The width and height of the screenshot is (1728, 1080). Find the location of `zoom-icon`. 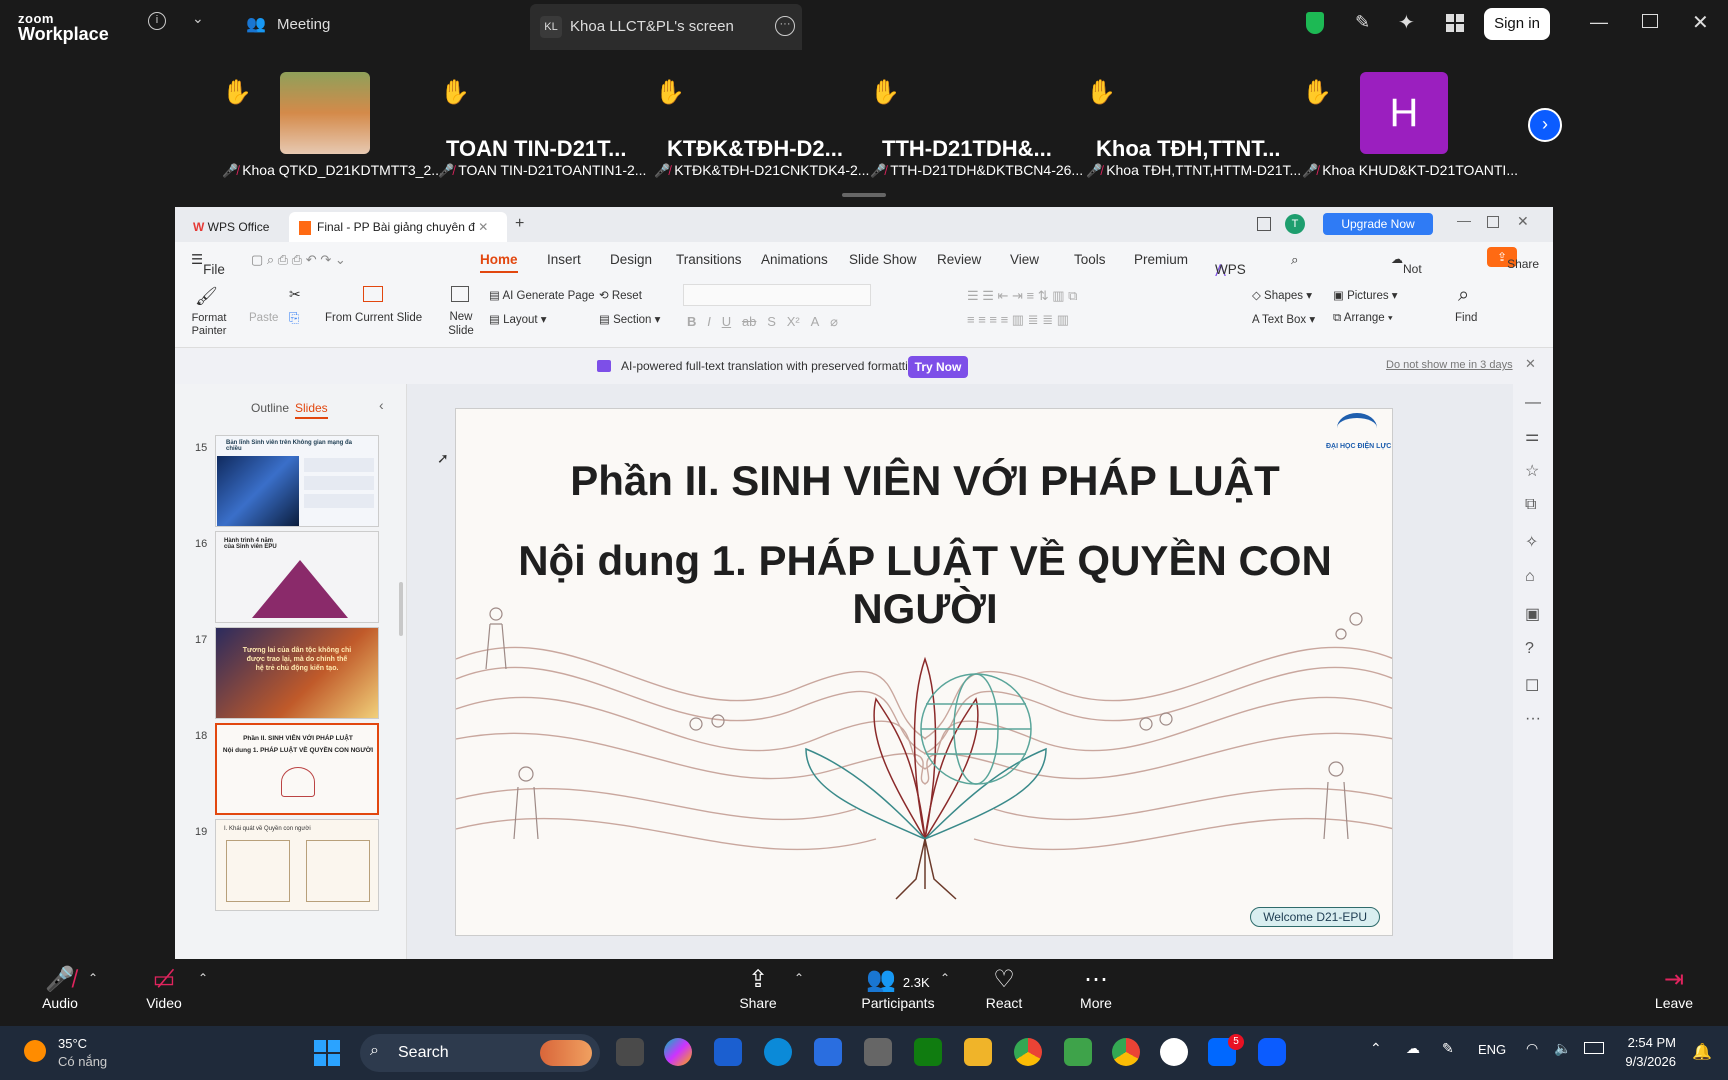

zoom-icon is located at coordinates (1272, 1052).